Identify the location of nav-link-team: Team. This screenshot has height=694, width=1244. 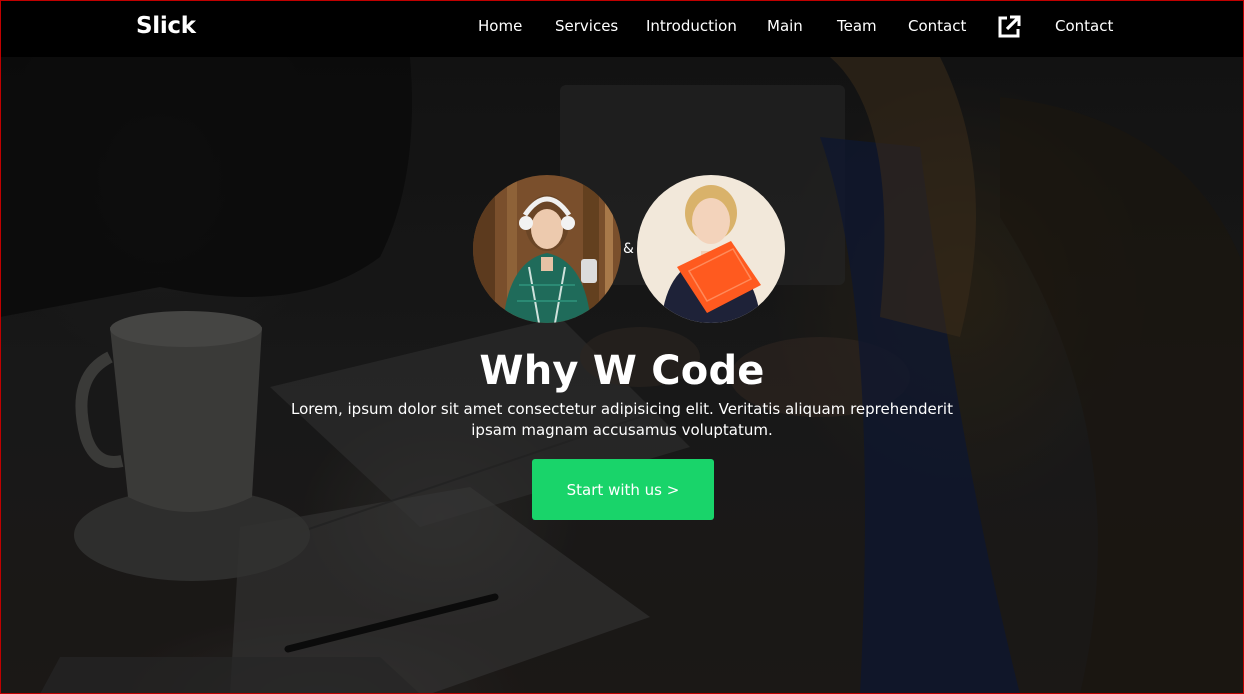
(857, 26).